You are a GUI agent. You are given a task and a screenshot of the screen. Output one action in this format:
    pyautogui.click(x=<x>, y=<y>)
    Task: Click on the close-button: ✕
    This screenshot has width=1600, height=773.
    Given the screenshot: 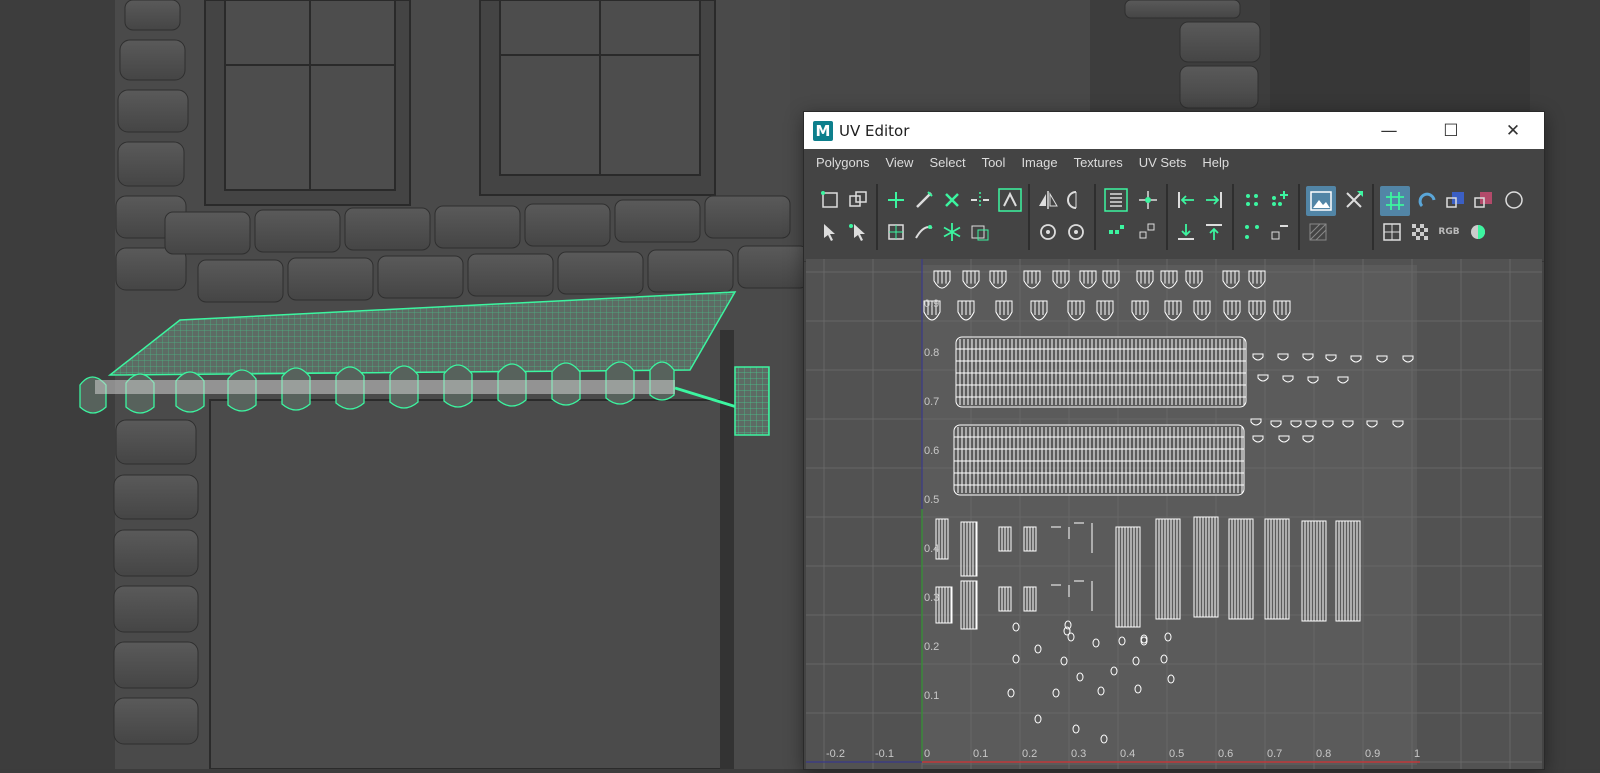 What is the action you would take?
    pyautogui.click(x=1513, y=130)
    